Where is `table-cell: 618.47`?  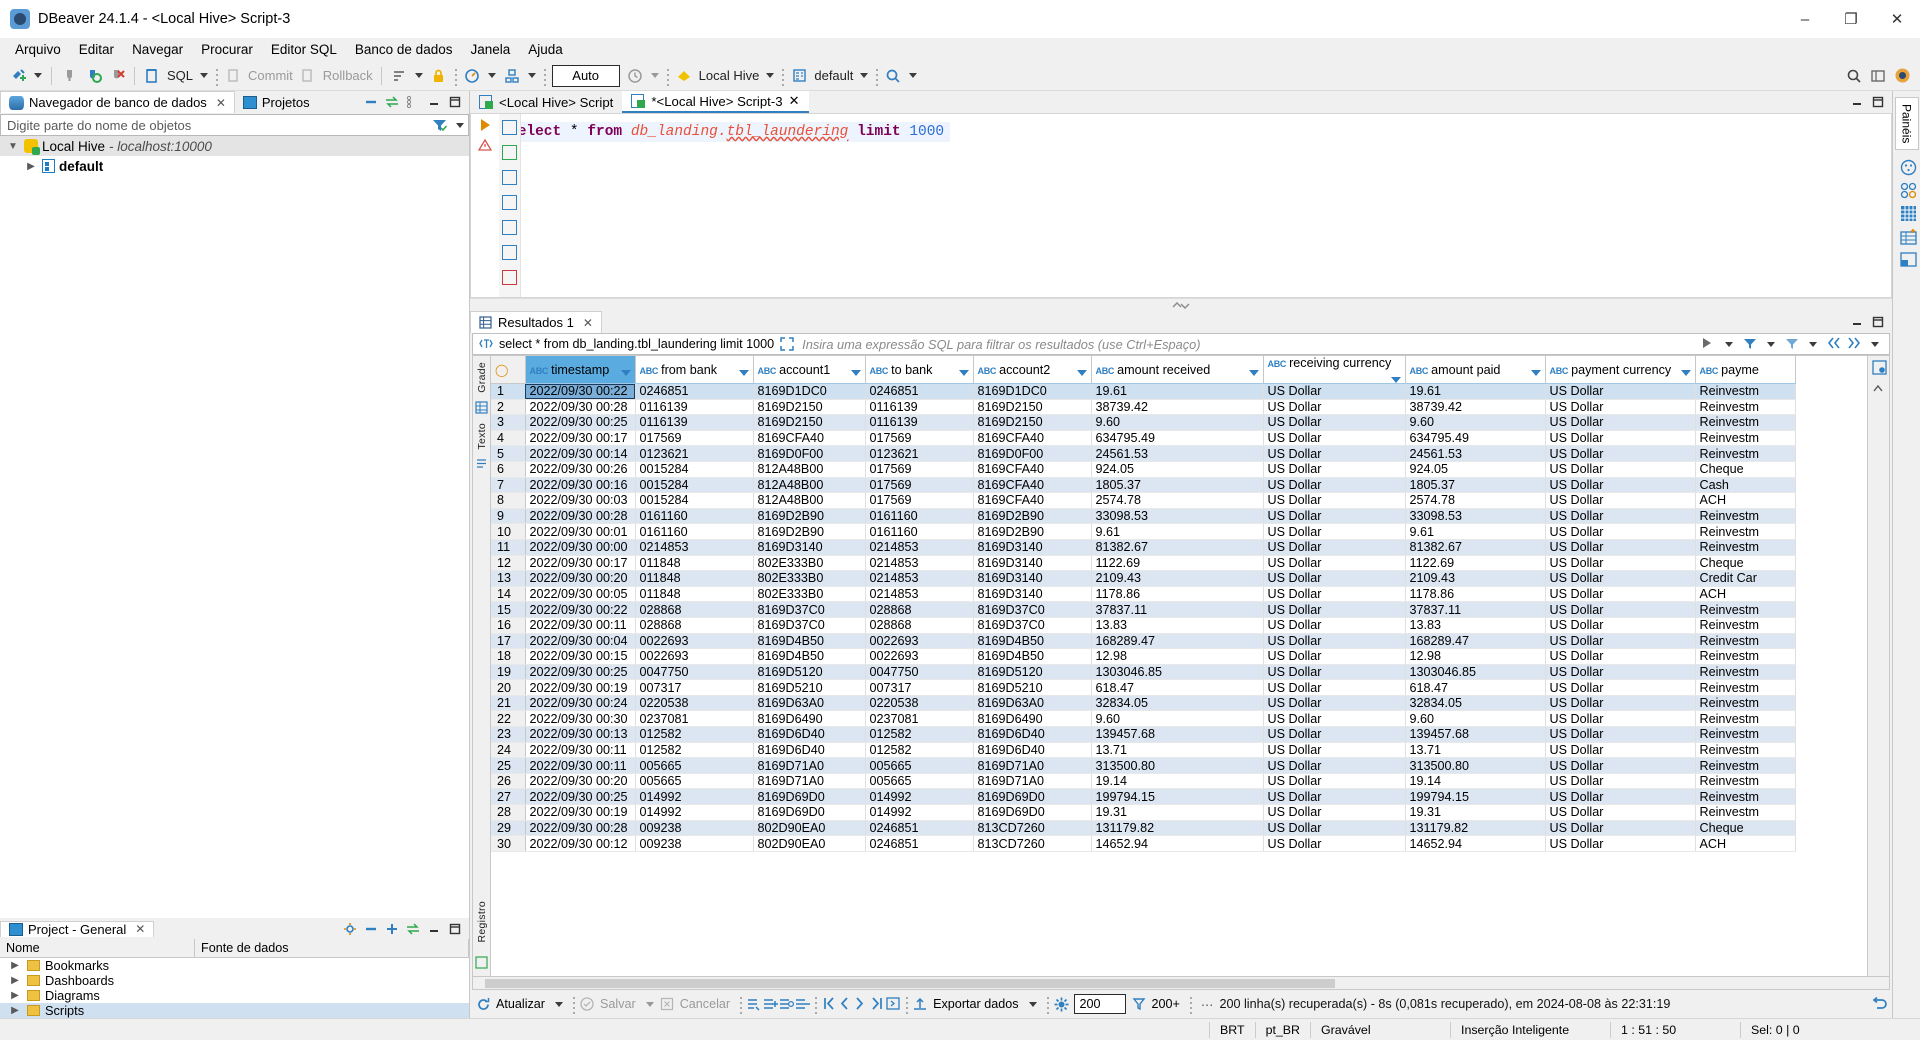 table-cell: 618.47 is located at coordinates (1177, 687).